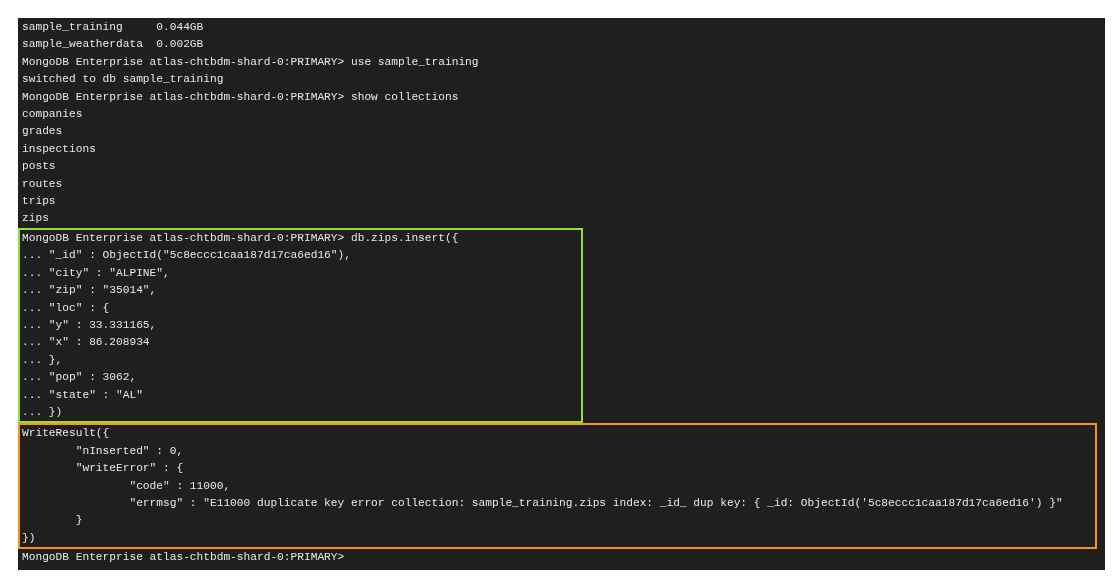  What do you see at coordinates (42, 184) in the screenshot?
I see `terminal-line: routes` at bounding box center [42, 184].